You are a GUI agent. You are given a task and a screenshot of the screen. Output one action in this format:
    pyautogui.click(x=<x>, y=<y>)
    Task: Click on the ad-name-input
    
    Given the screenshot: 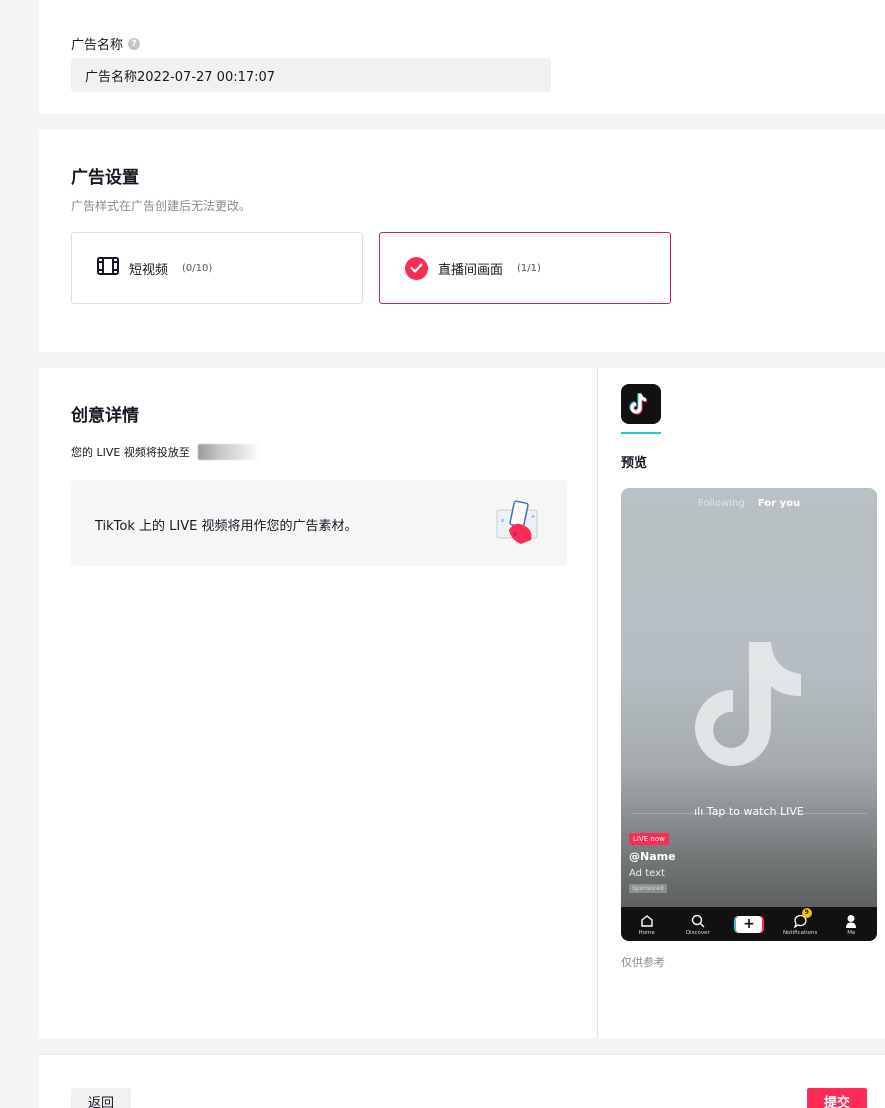 What is the action you would take?
    pyautogui.click(x=311, y=75)
    